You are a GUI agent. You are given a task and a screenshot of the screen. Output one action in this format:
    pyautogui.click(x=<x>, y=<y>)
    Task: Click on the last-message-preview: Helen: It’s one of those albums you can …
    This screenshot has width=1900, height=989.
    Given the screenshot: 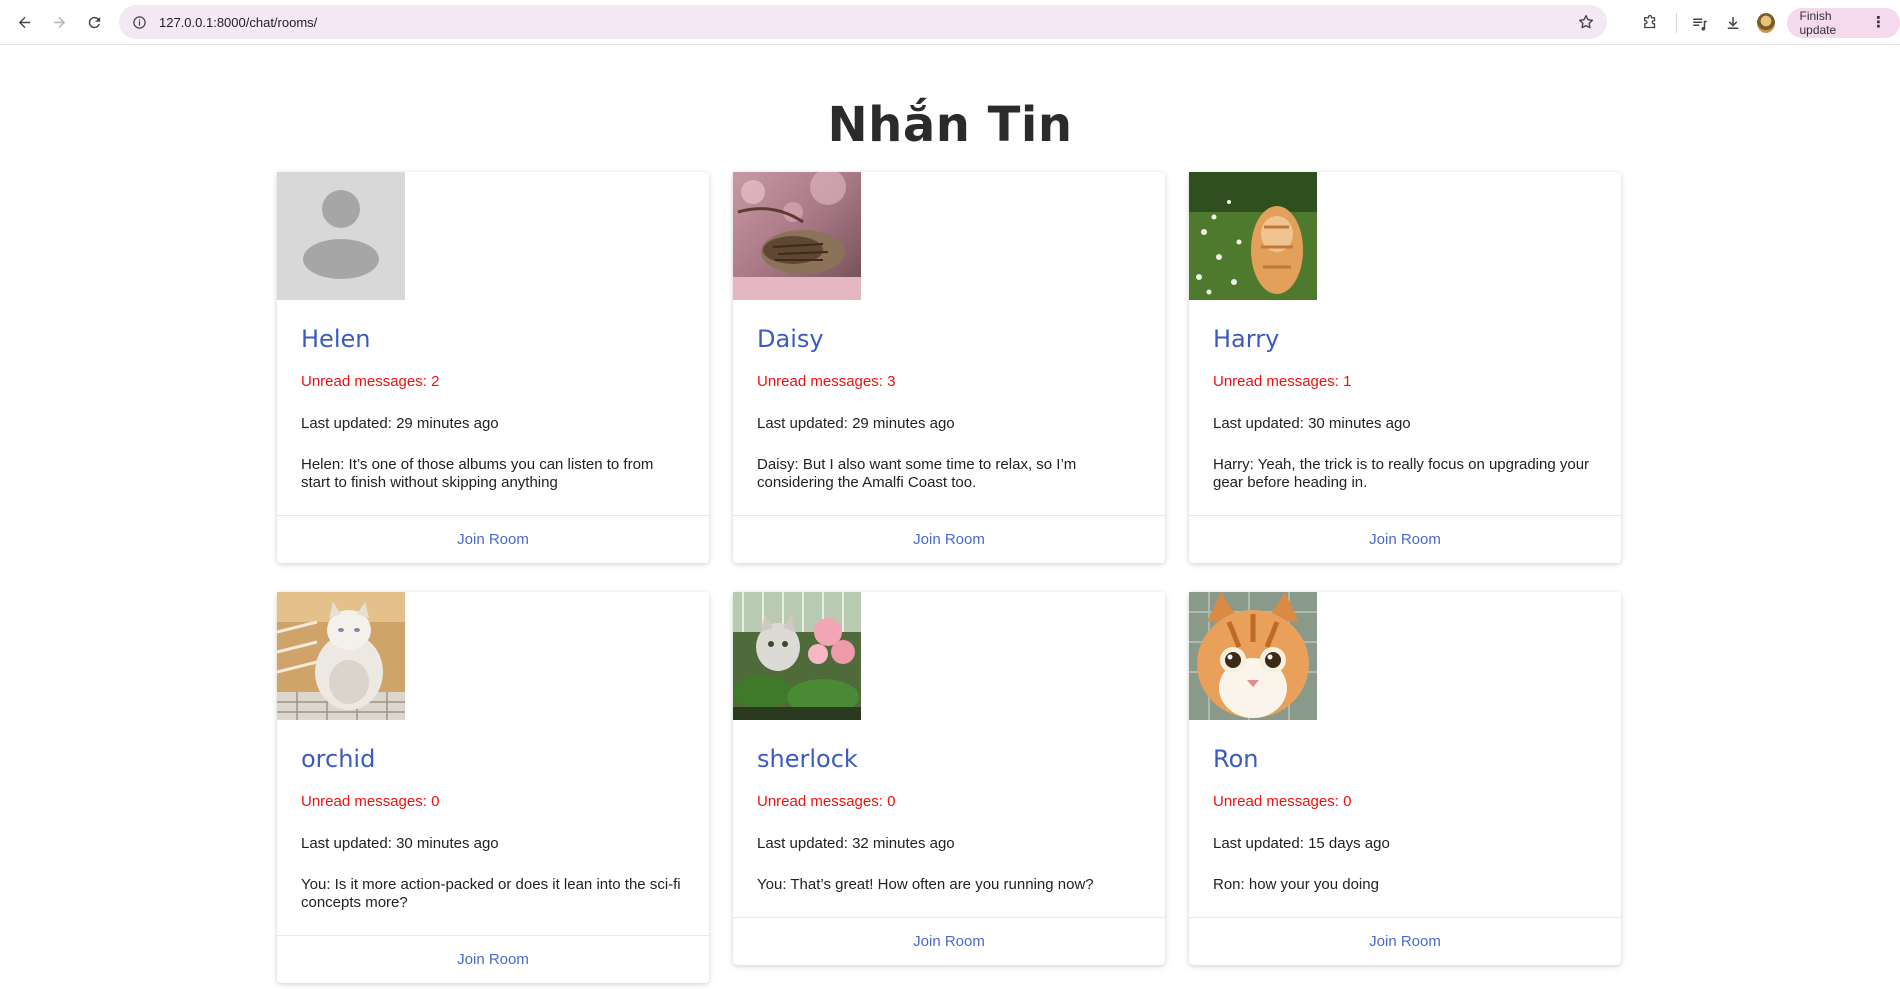 What is the action you would take?
    pyautogui.click(x=477, y=473)
    